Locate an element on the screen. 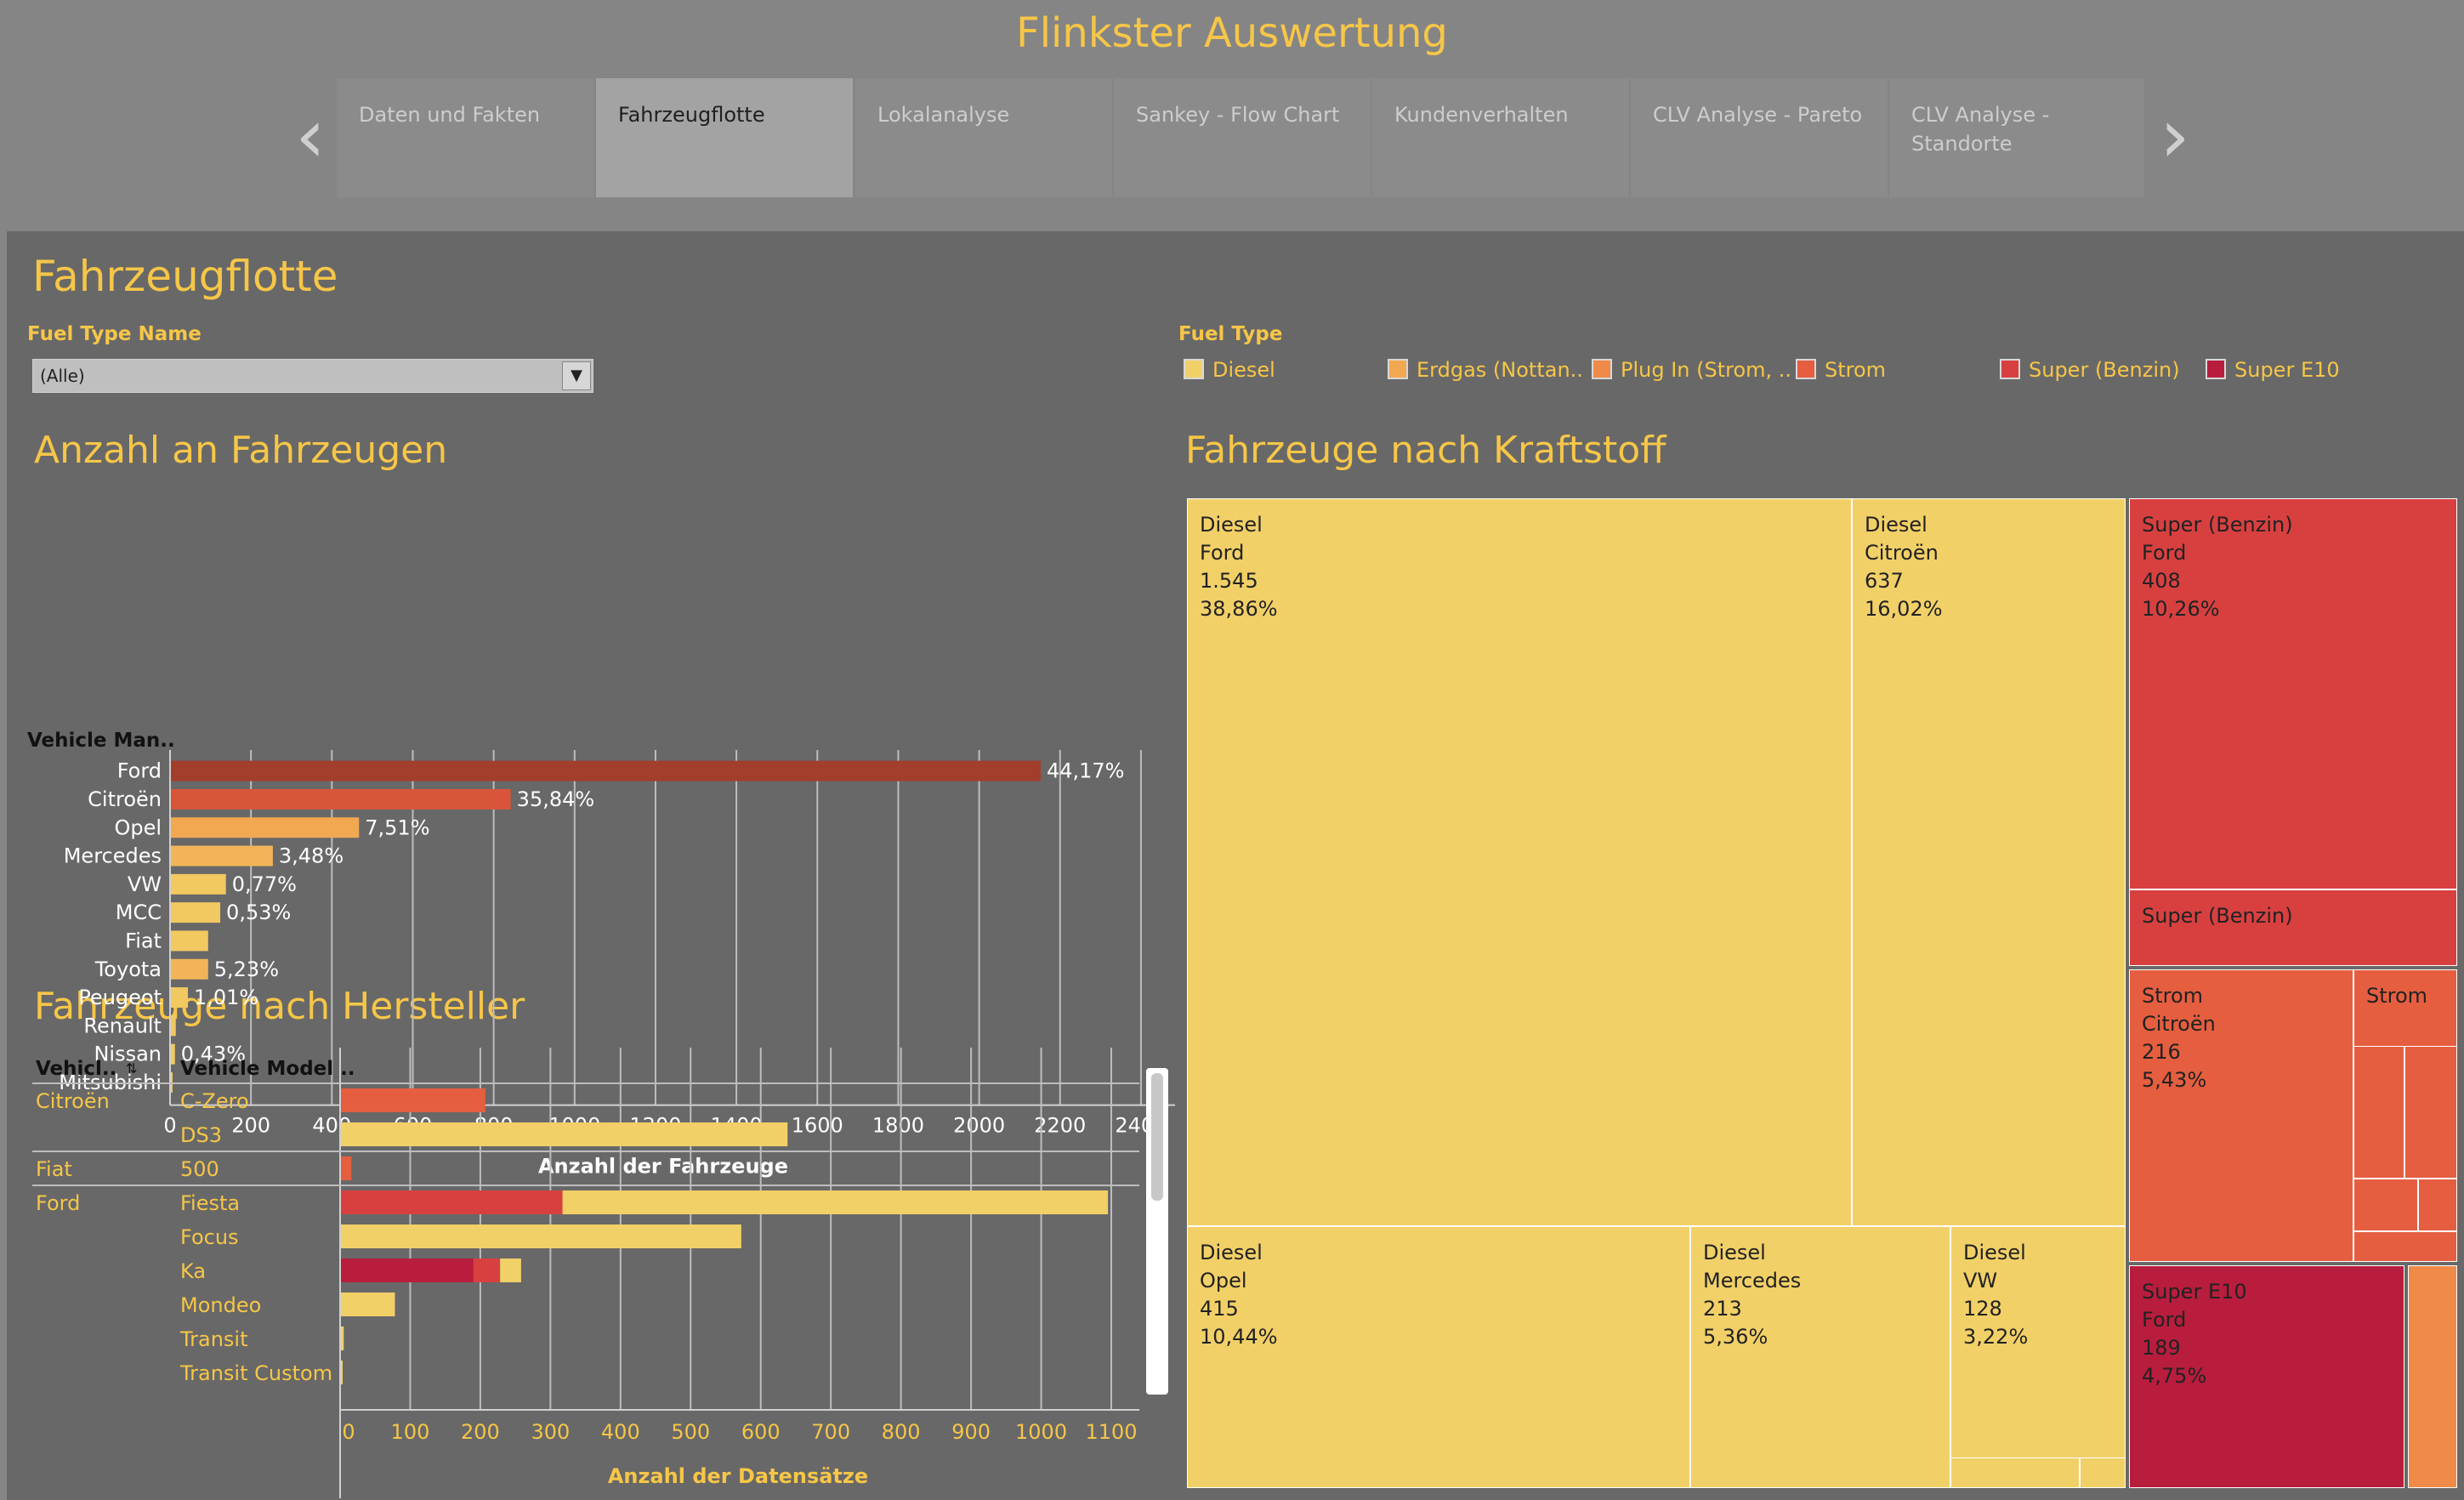  x-axis-title: Anzahl der Datensätze is located at coordinates (738, 1476).